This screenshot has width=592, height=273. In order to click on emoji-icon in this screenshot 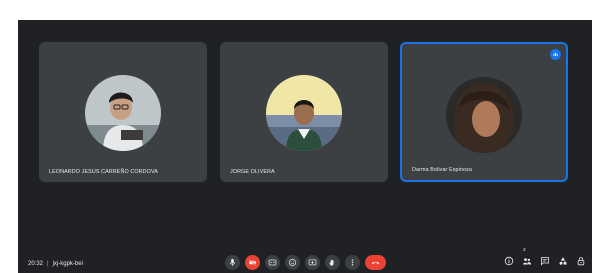, I will do `click(292, 262)`.